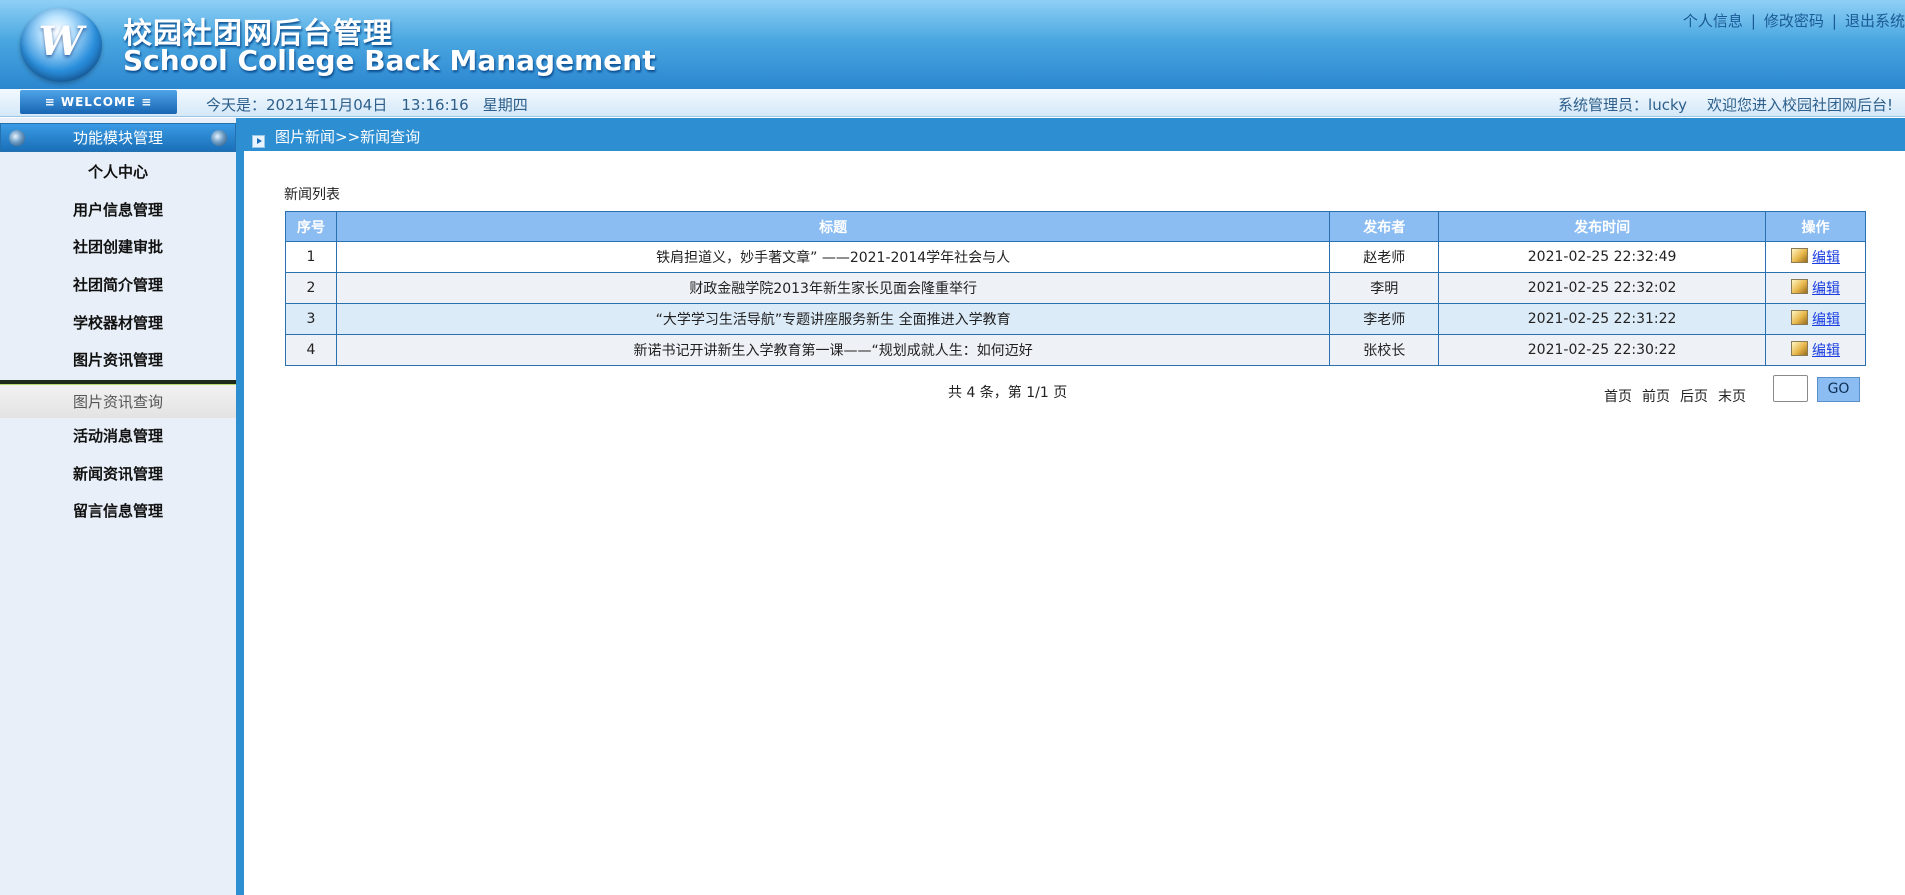 The image size is (1905, 895). I want to click on go-button: GO, so click(1838, 389).